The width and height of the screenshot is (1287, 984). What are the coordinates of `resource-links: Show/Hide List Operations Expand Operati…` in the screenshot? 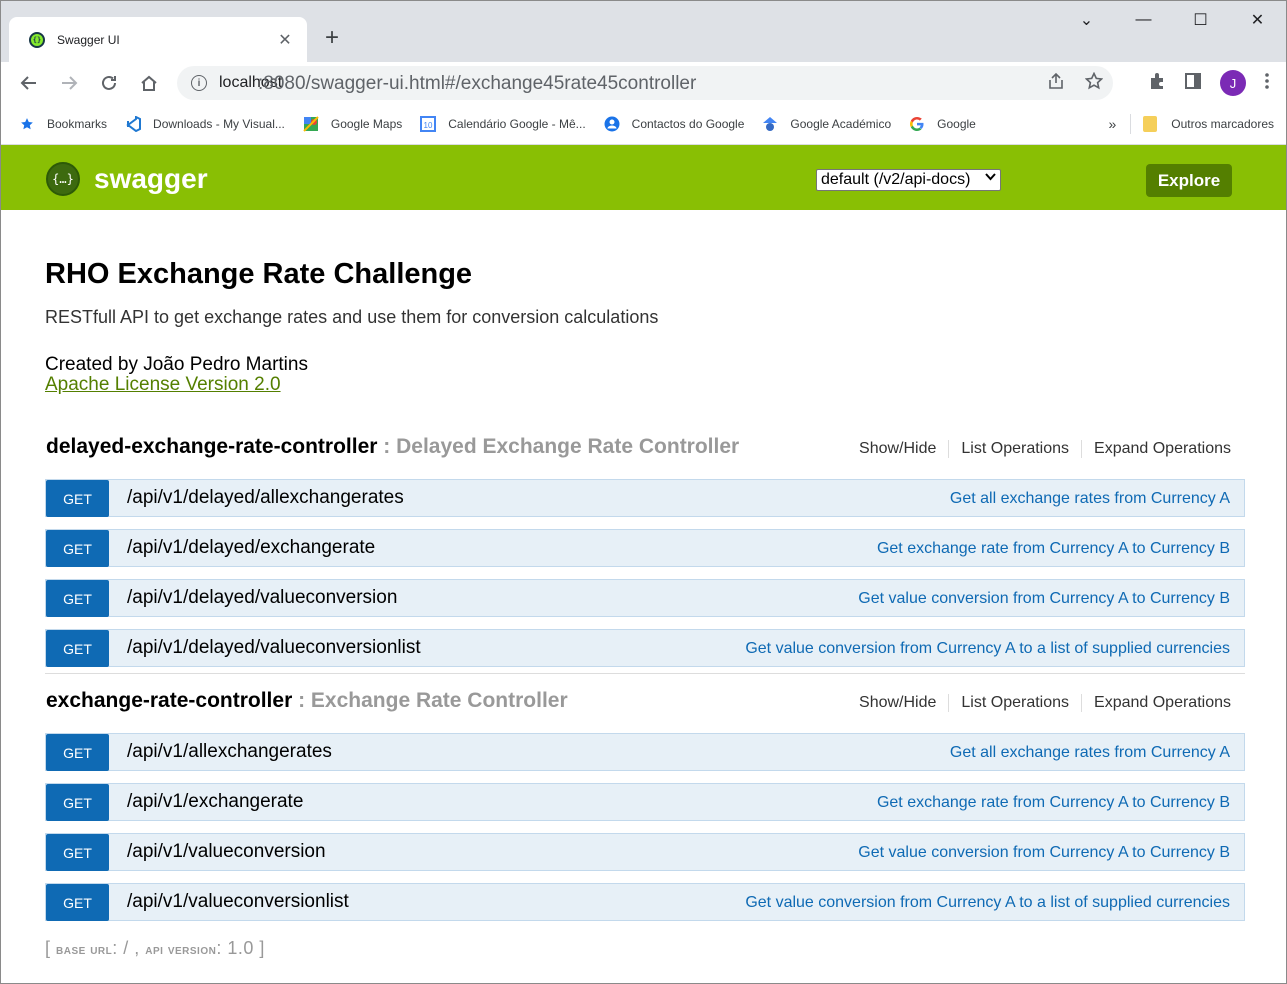 It's located at (1039, 703).